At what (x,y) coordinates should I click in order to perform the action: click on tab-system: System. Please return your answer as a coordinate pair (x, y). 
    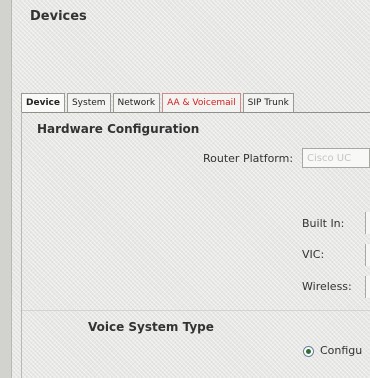
    Looking at the image, I should click on (88, 102).